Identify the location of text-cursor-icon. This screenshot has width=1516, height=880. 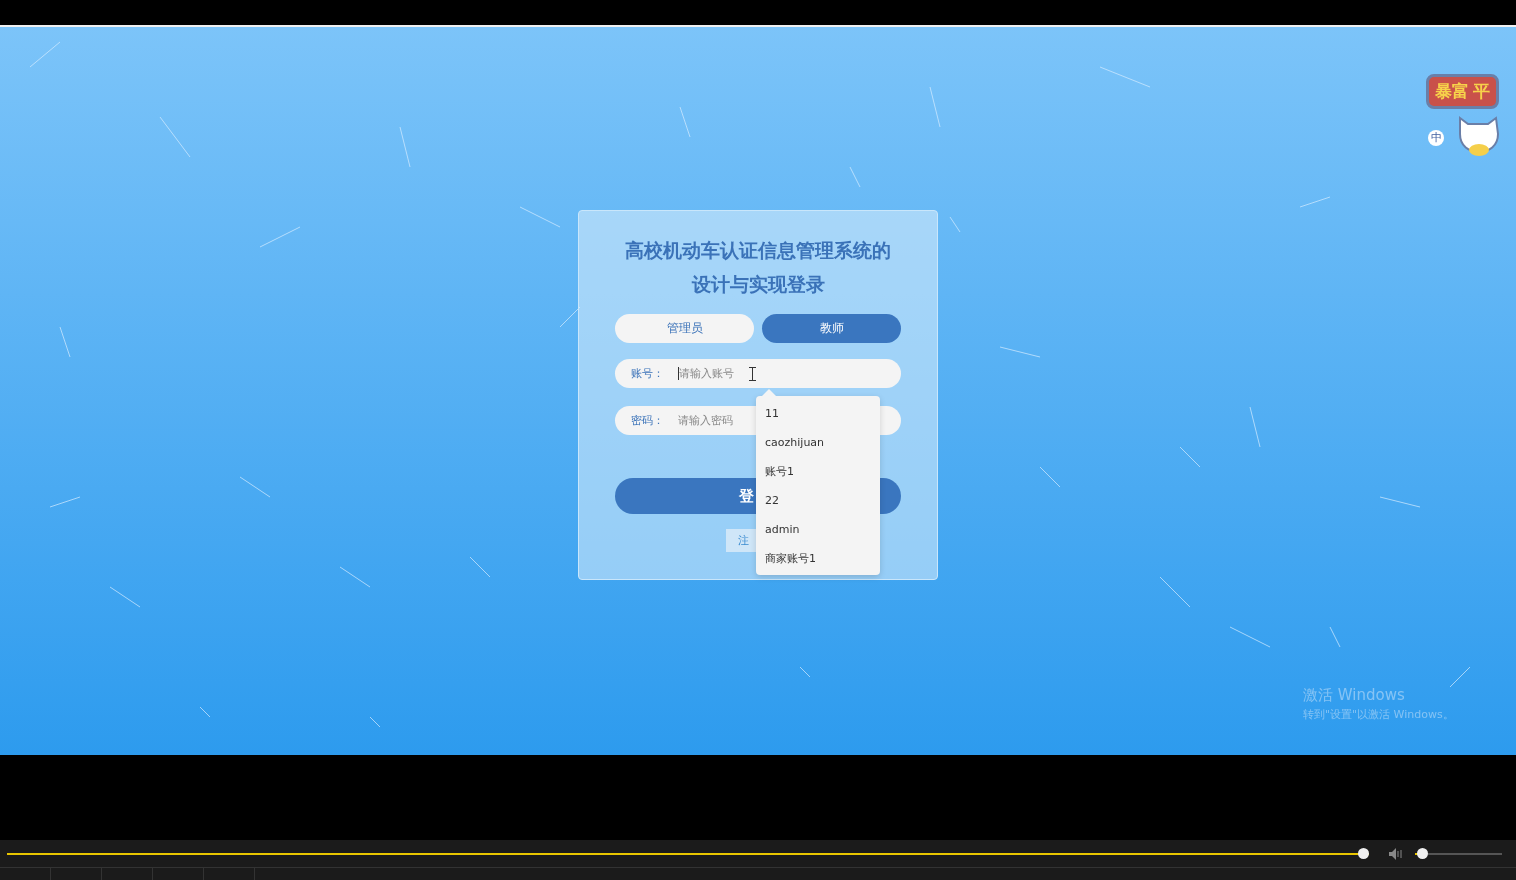
(752, 373).